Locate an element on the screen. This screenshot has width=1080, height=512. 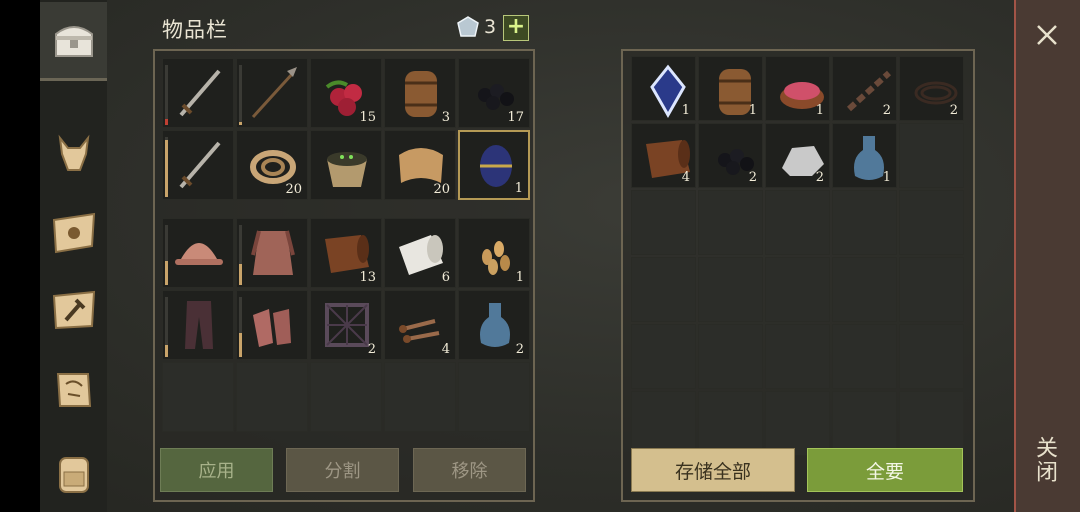
inventory-slot-pants is located at coordinates (198, 325).